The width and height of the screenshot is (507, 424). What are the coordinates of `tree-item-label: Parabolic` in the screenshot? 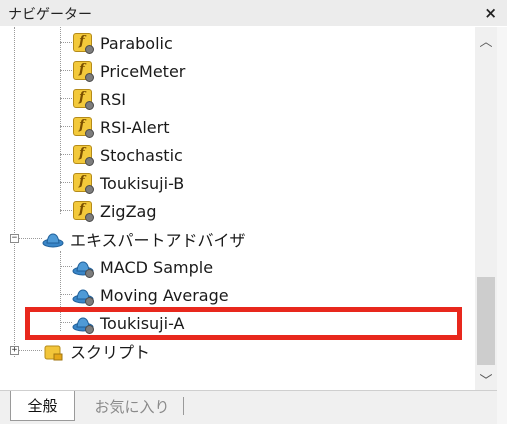 It's located at (136, 43).